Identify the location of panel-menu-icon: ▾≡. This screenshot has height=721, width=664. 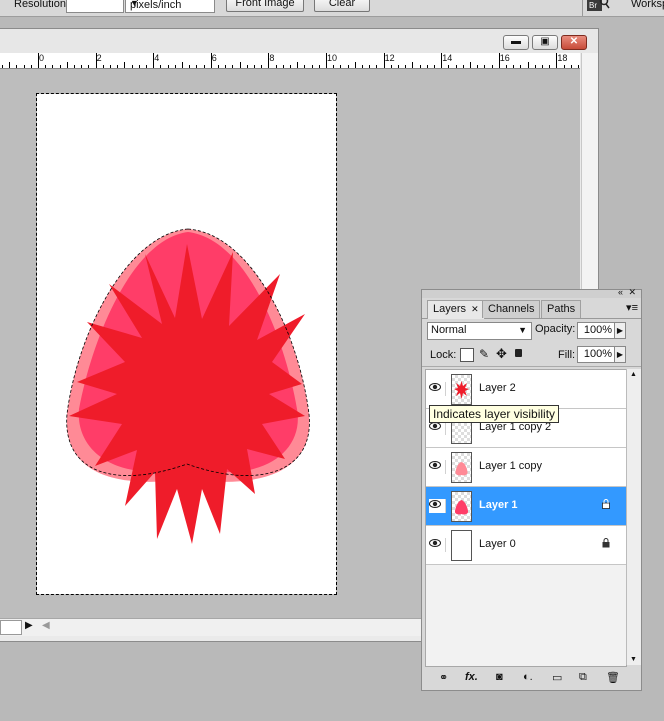
(632, 307).